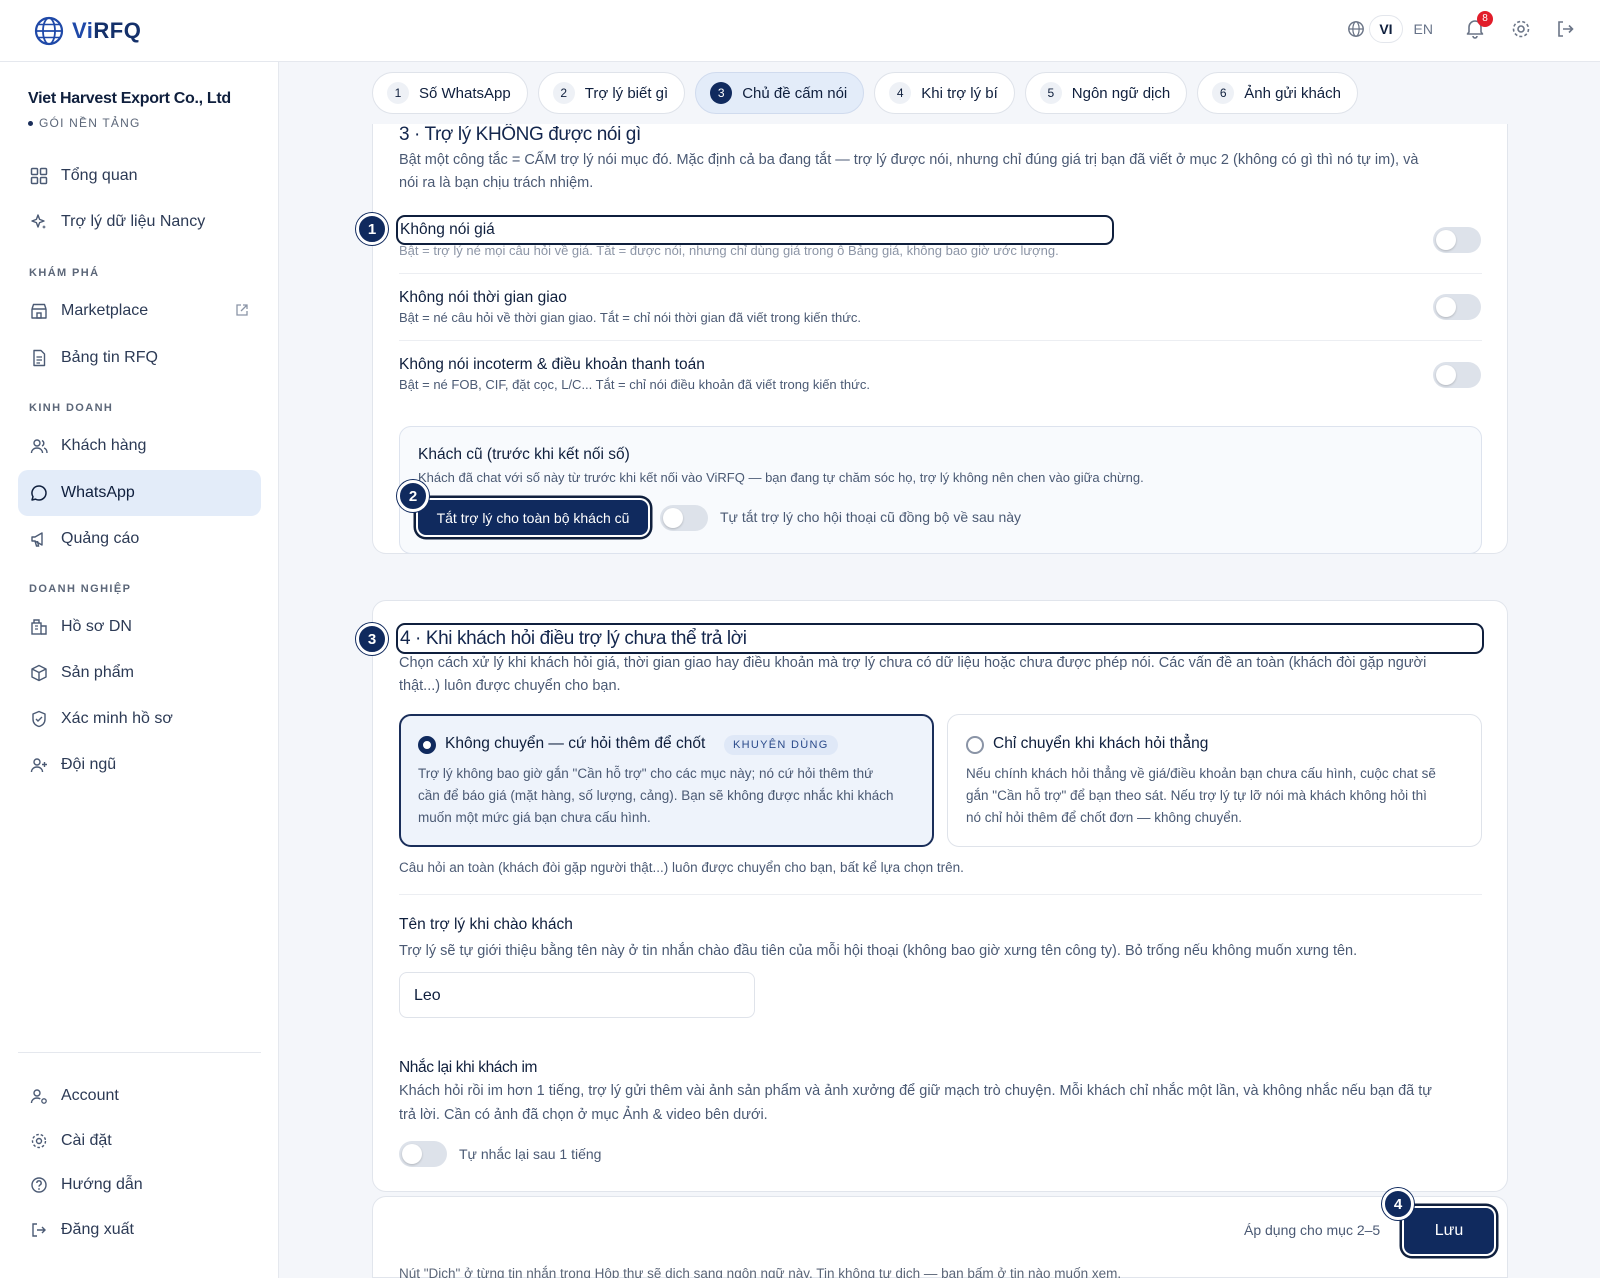 The width and height of the screenshot is (1600, 1278). I want to click on sidebar-item-verification: Xác minh hồ sơ, so click(139, 719).